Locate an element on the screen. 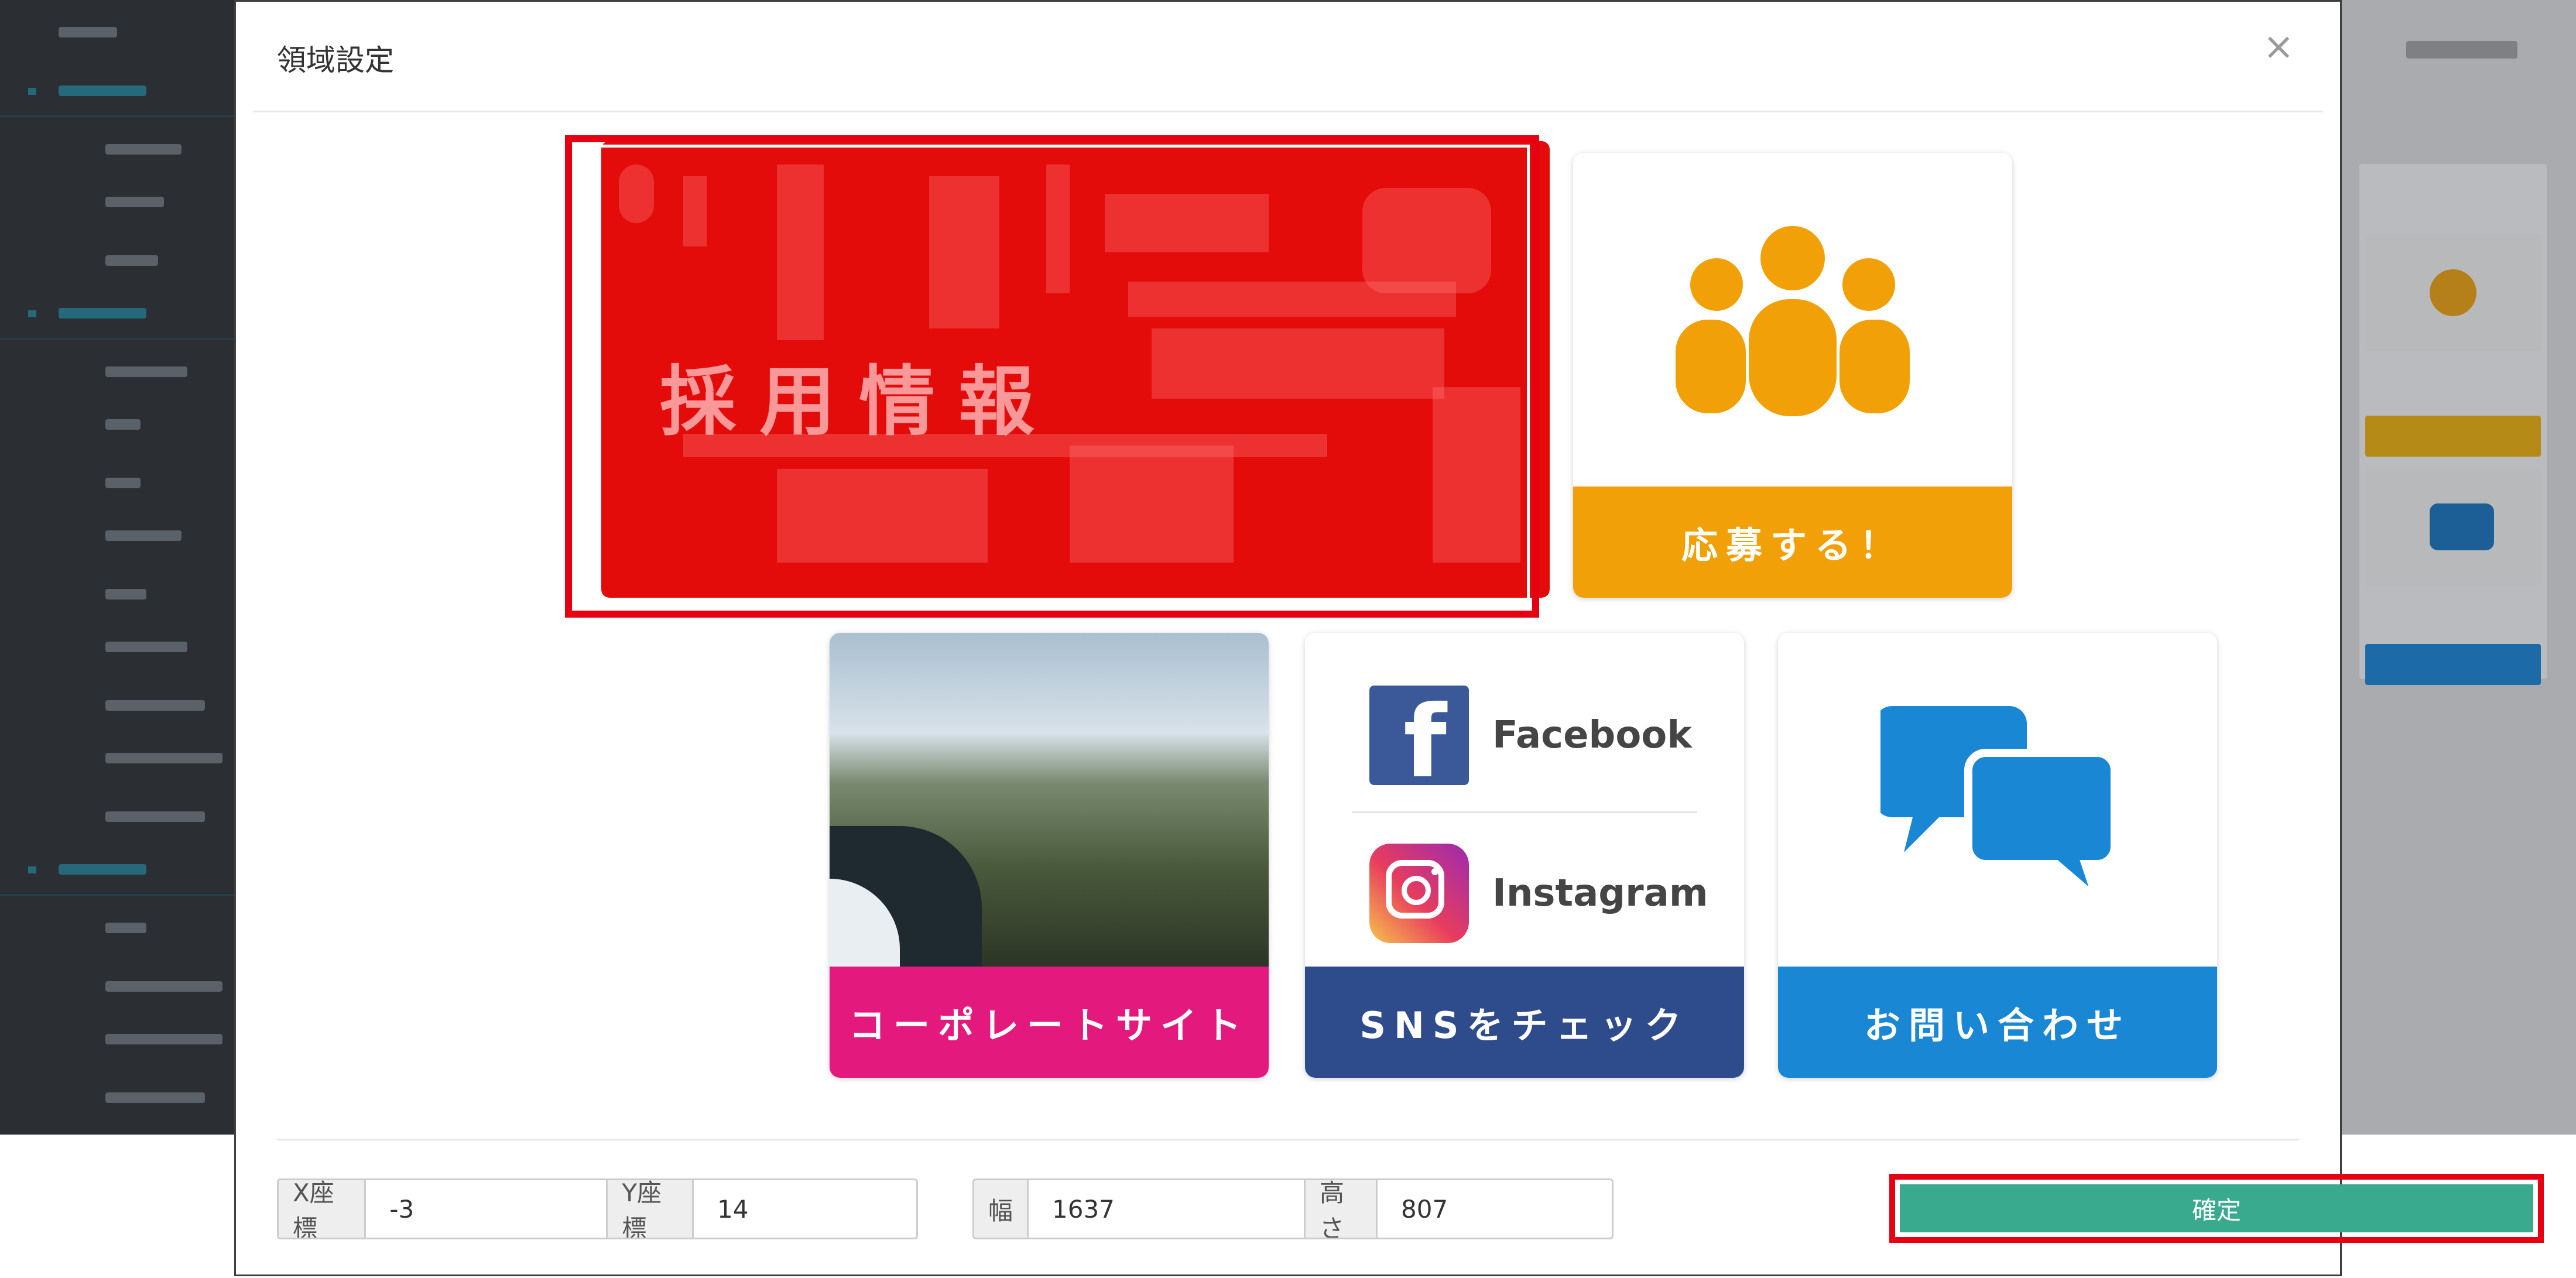 The image size is (2576, 1278). facebook-row: f Facebook is located at coordinates (1524, 735).